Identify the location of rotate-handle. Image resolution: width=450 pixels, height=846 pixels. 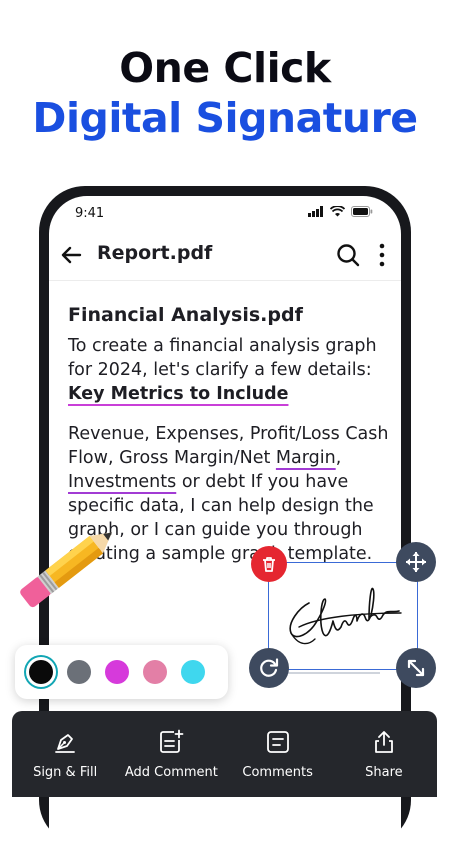
(269, 668).